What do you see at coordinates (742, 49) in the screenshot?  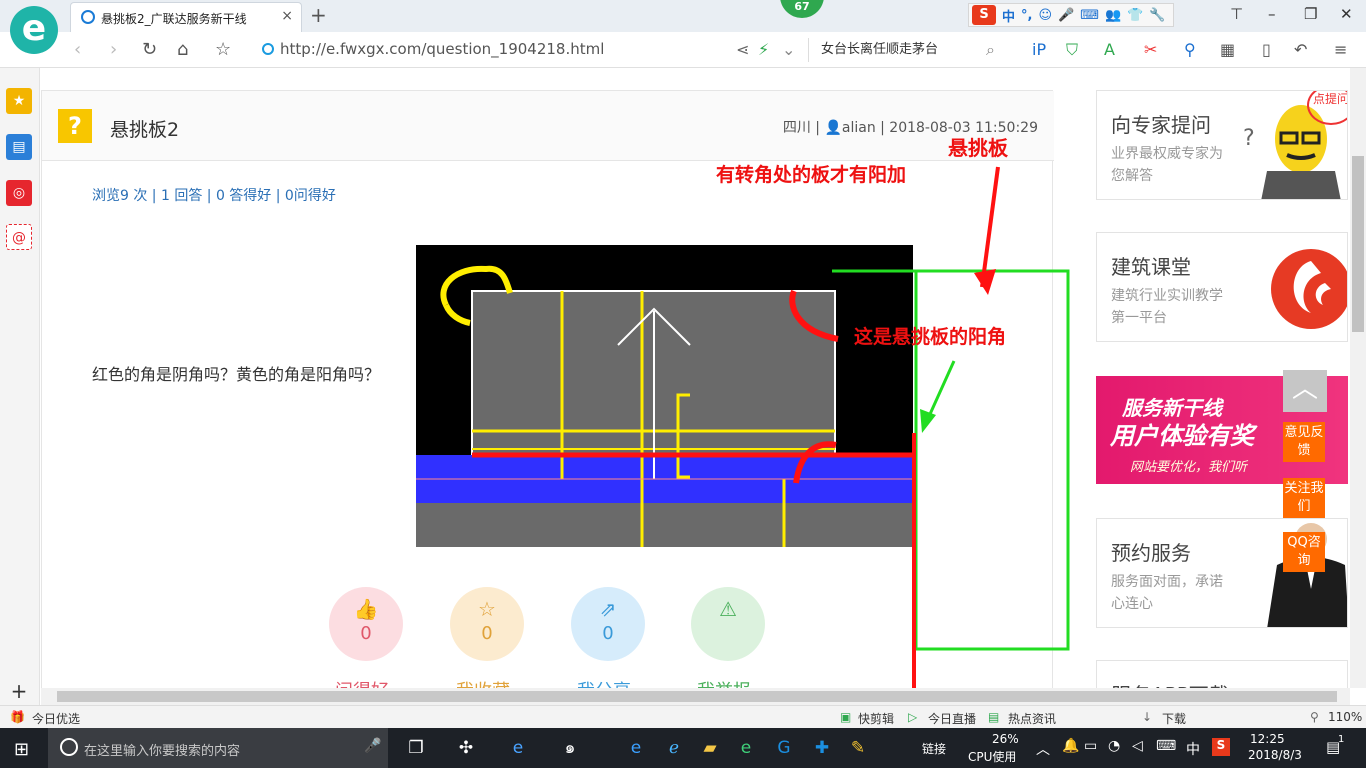 I see `share-icon: ⋖` at bounding box center [742, 49].